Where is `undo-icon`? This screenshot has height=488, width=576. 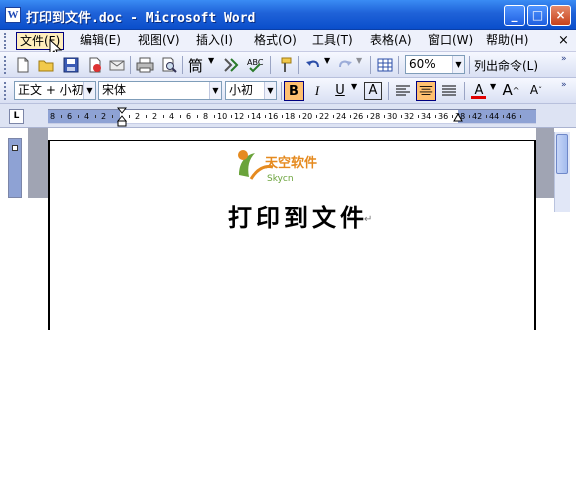
undo-icon is located at coordinates (313, 65).